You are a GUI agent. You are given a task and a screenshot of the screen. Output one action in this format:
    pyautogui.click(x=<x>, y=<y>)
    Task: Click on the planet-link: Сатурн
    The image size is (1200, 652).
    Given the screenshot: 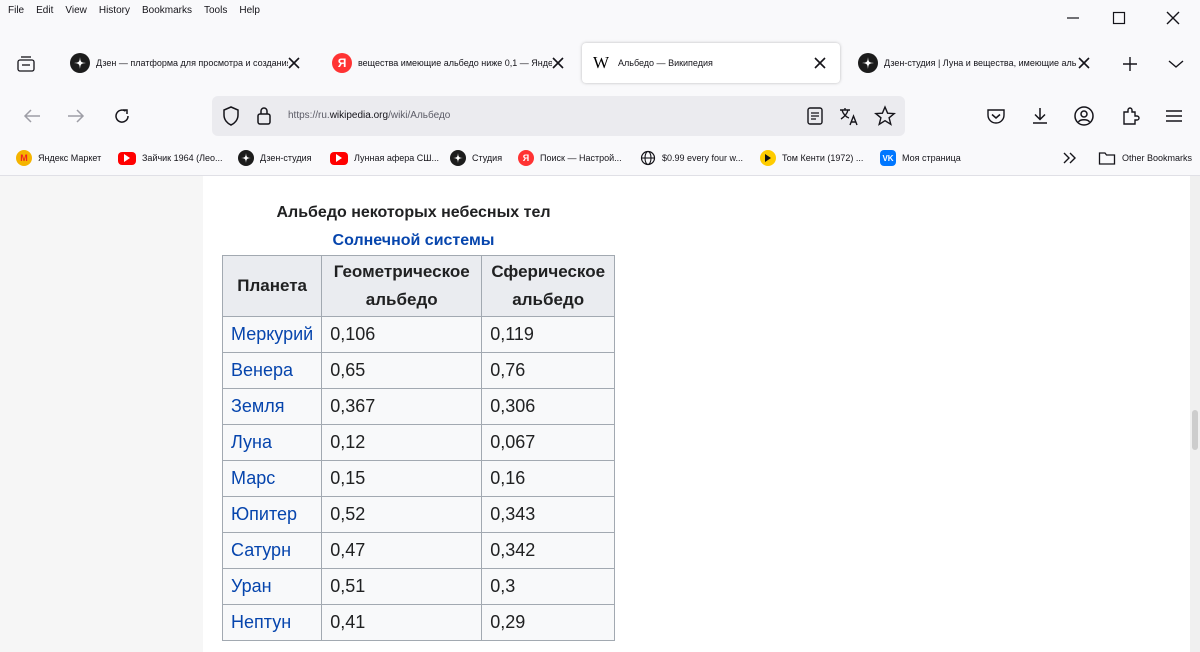 What is the action you would take?
    pyautogui.click(x=272, y=550)
    